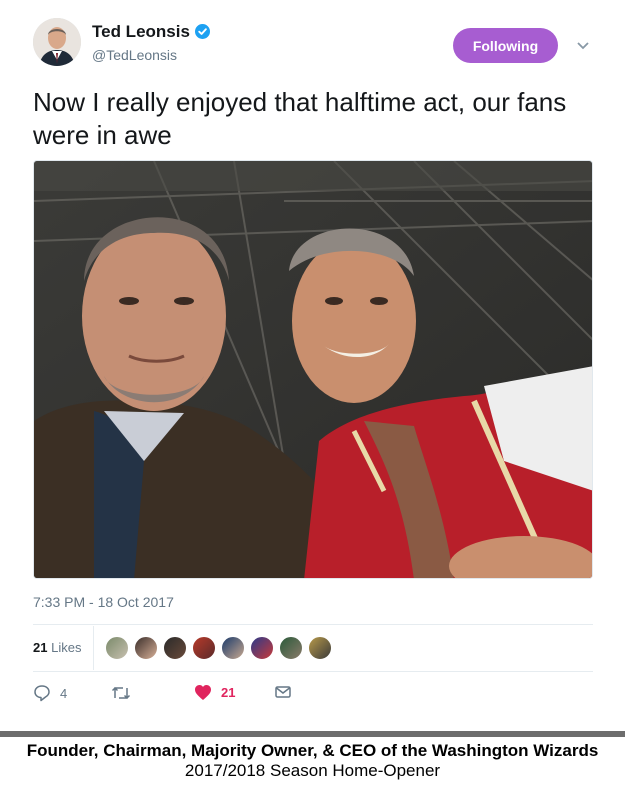 Image resolution: width=625 pixels, height=795 pixels. Describe the element at coordinates (312, 770) in the screenshot. I see `caption-line-2: 2017/2018 Season Home-Opener` at that location.